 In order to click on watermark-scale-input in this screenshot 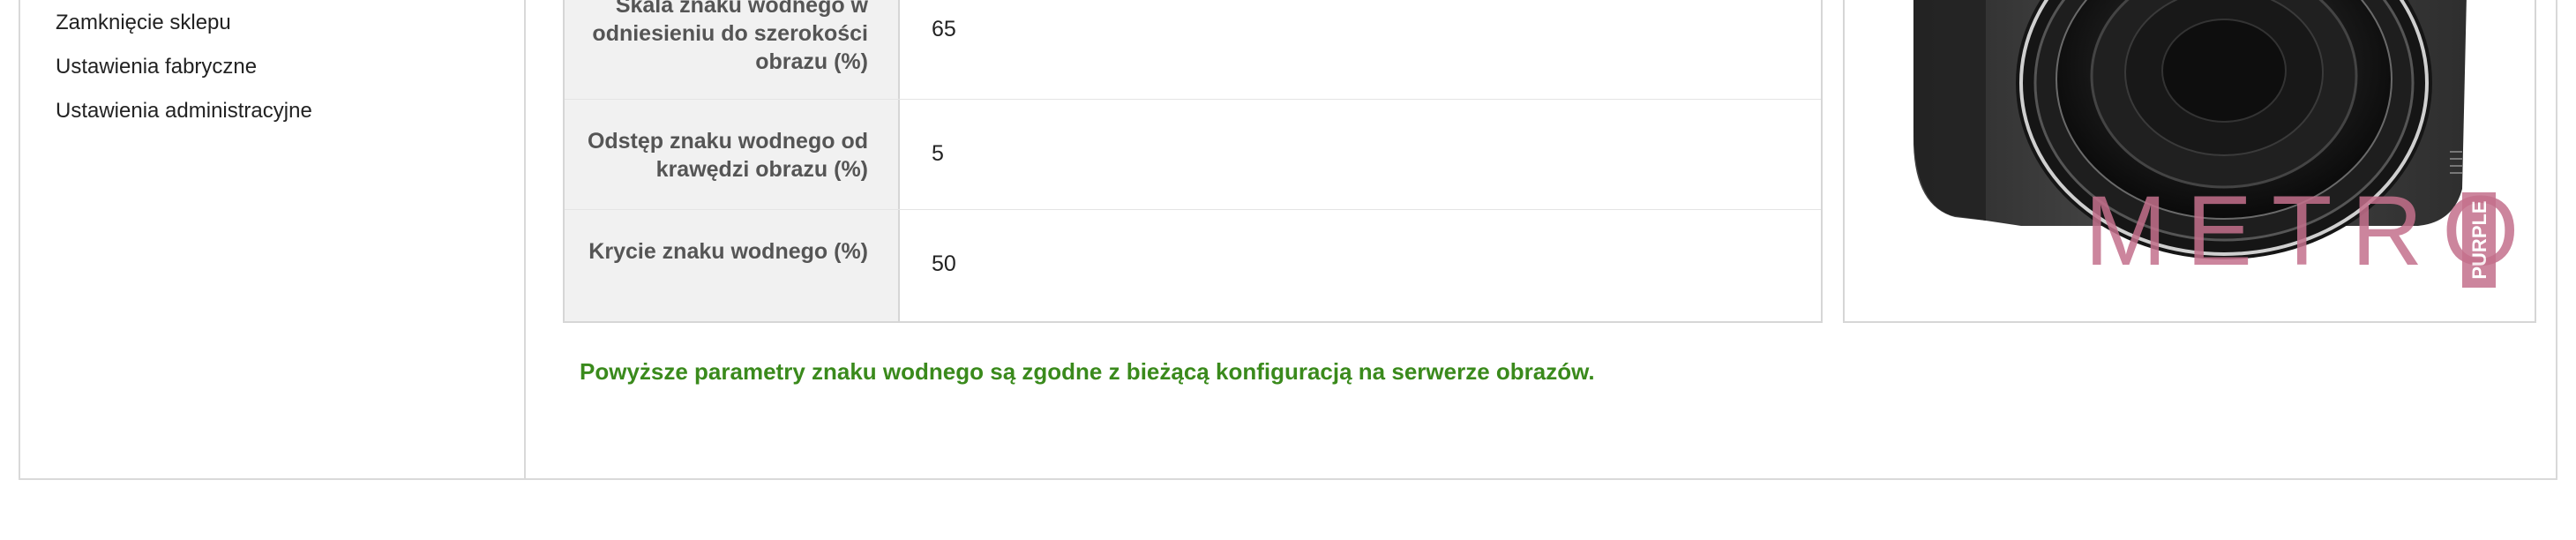, I will do `click(1196, 29)`.